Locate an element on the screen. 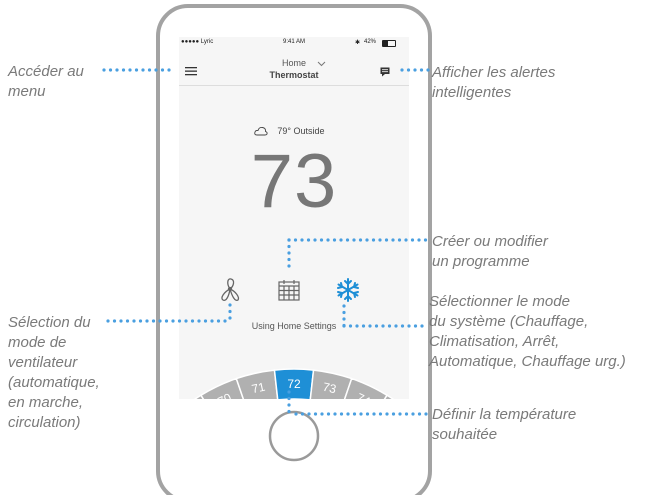  callout-schedule: Créer ou modifier un programme is located at coordinates (490, 251).